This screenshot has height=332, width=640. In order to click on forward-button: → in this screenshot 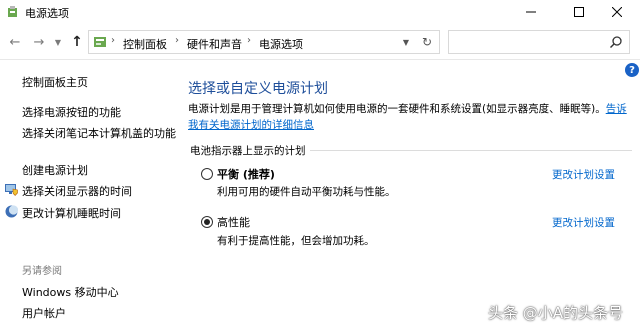, I will do `click(39, 42)`.